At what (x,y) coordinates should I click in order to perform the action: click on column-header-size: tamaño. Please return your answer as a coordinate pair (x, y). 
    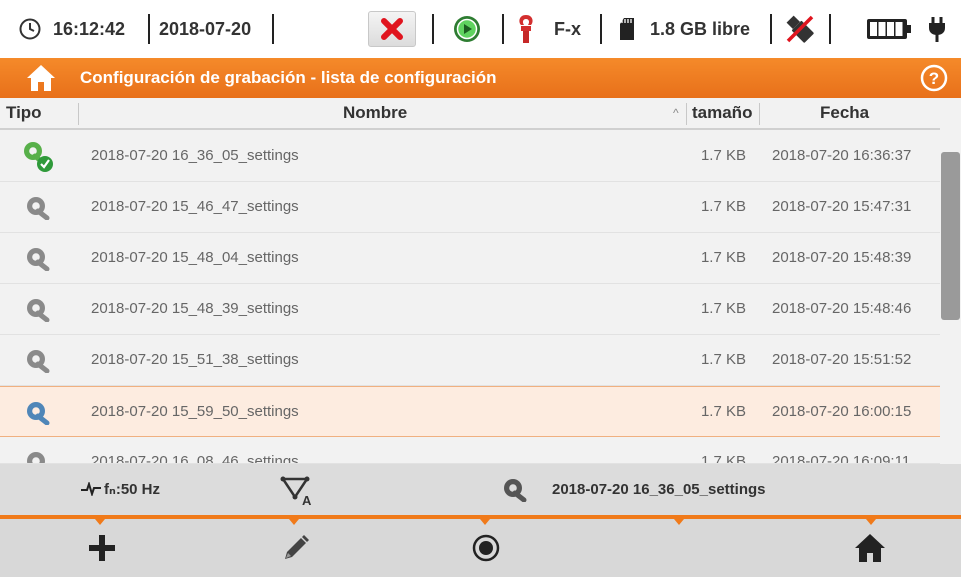
    Looking at the image, I should click on (722, 113).